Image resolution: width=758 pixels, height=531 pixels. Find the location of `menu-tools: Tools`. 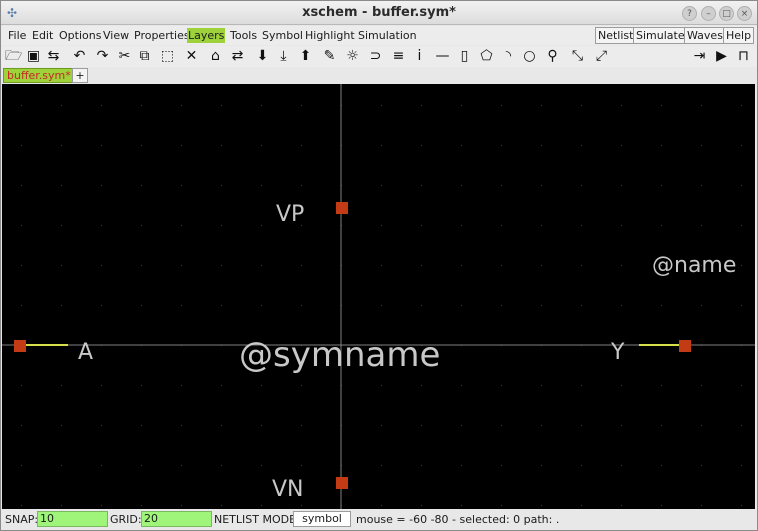

menu-tools: Tools is located at coordinates (243, 35).